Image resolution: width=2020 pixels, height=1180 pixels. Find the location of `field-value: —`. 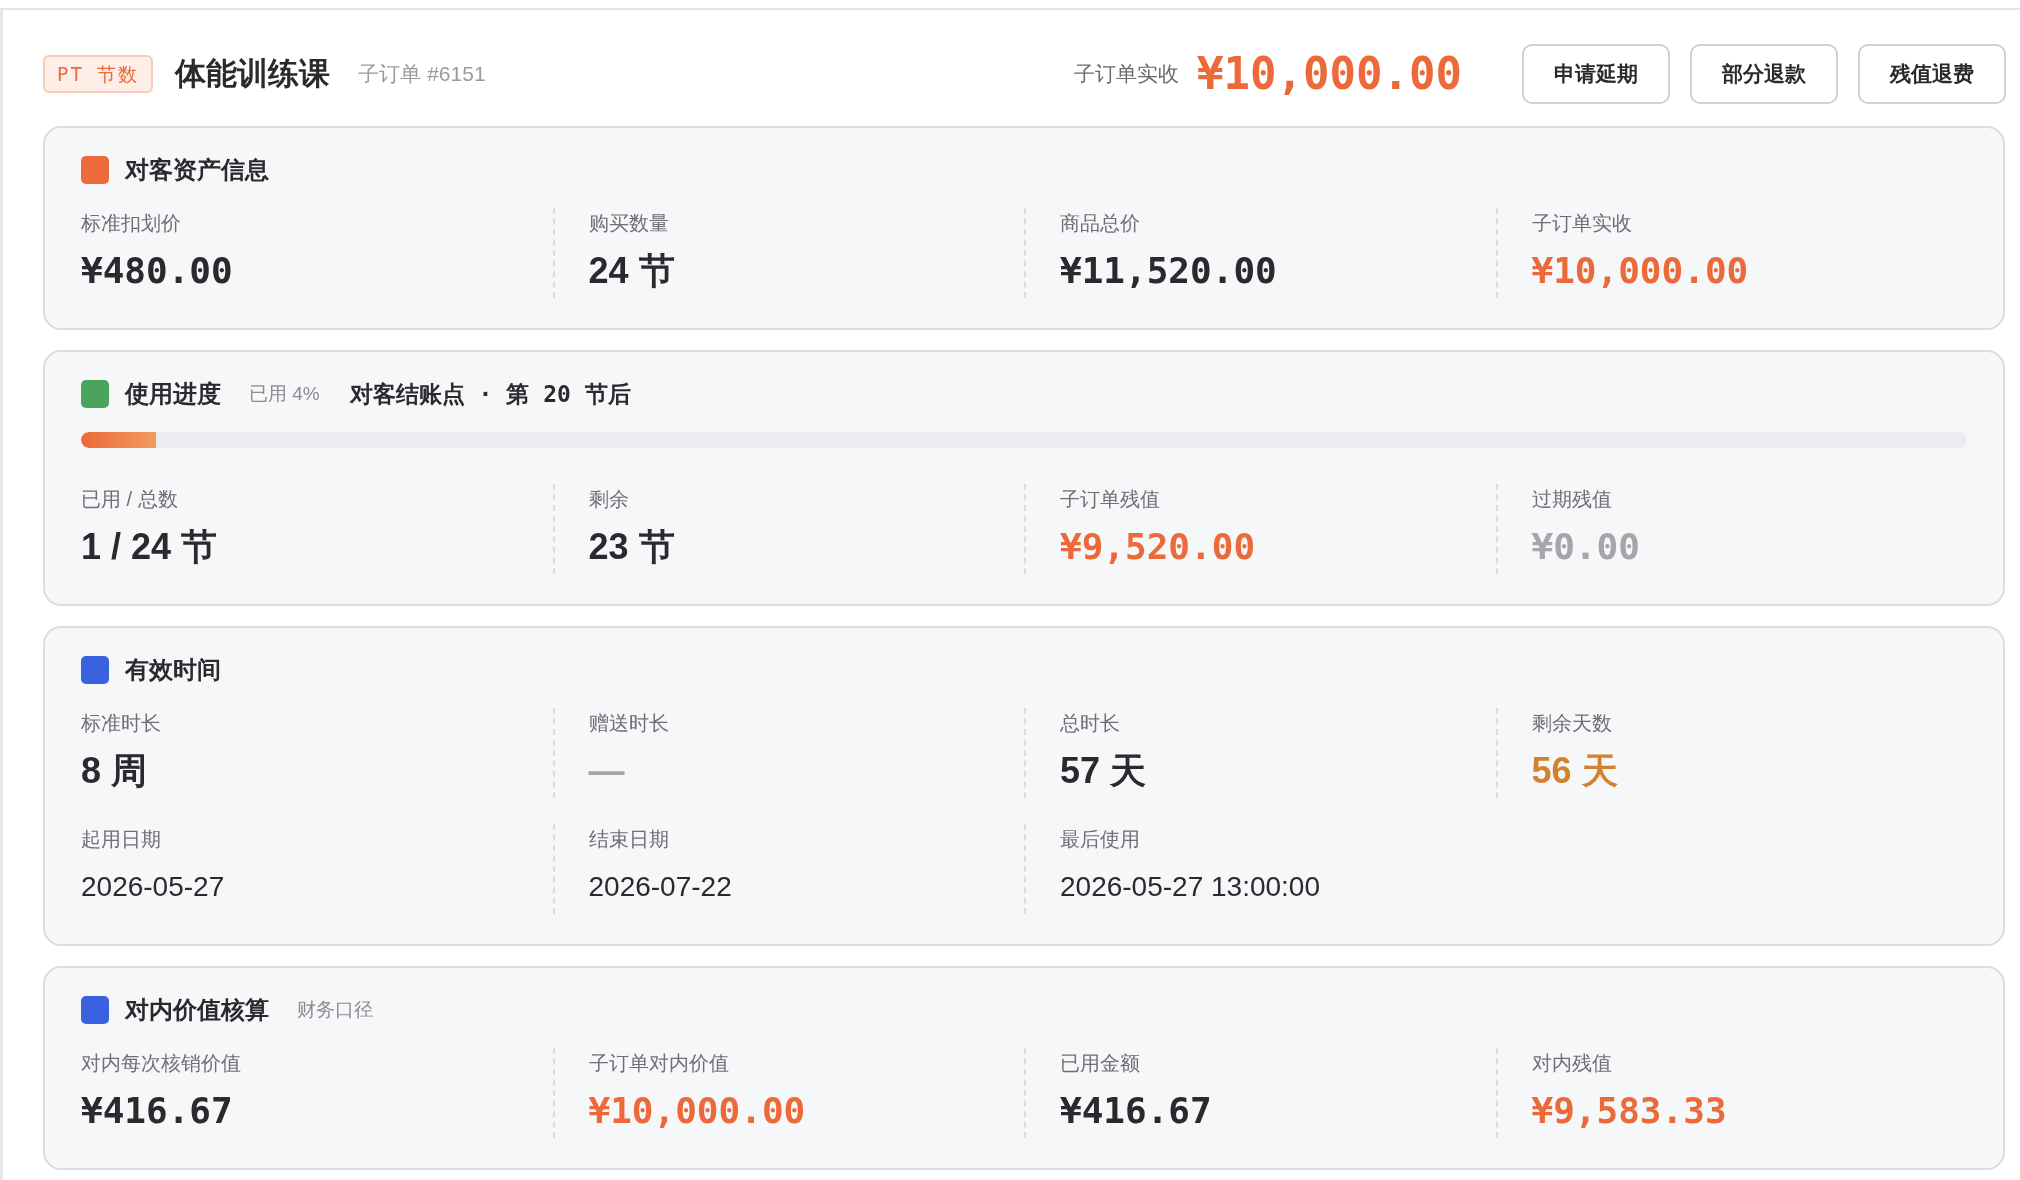

field-value: — is located at coordinates (606, 771).